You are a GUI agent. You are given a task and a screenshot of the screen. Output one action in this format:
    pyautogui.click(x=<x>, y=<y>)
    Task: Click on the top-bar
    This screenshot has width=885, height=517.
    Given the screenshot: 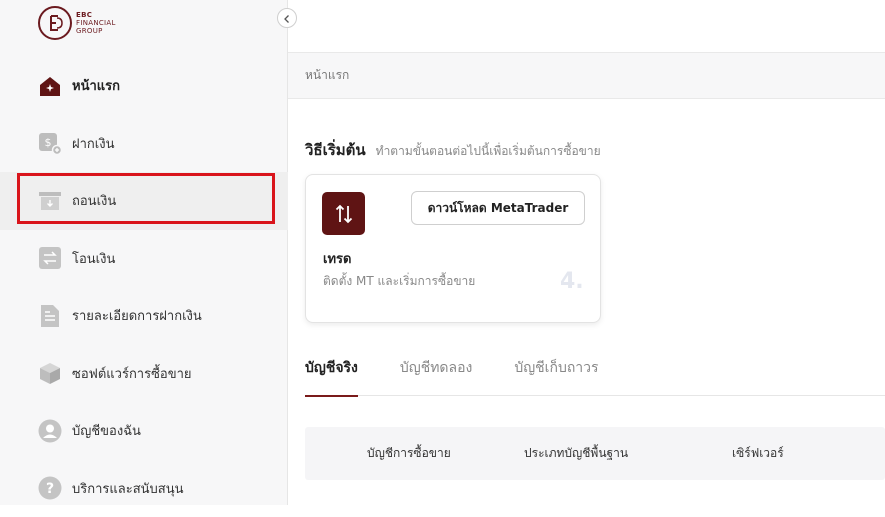 What is the action you would take?
    pyautogui.click(x=586, y=26)
    